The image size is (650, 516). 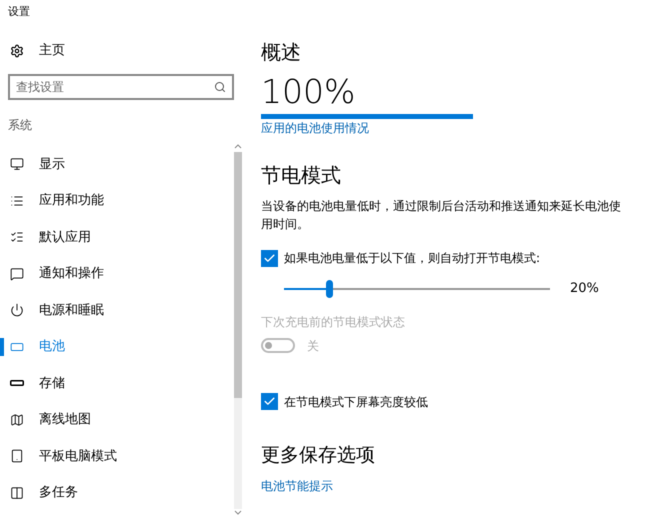 What do you see at coordinates (417, 289) in the screenshot?
I see `threshold-slider` at bounding box center [417, 289].